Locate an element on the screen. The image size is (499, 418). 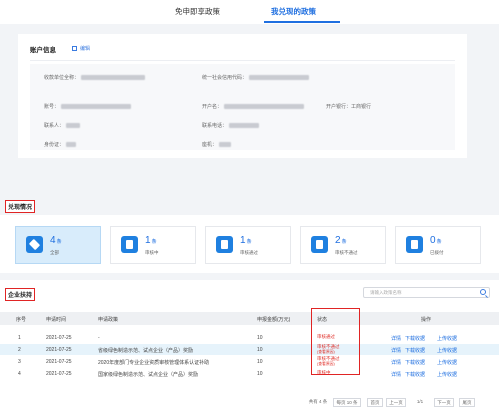
redemption-cards: 4条 全部 1条 审核中 1条 审核通过 2条 审核不通过 0条 已拨付 is located at coordinates (249, 244).